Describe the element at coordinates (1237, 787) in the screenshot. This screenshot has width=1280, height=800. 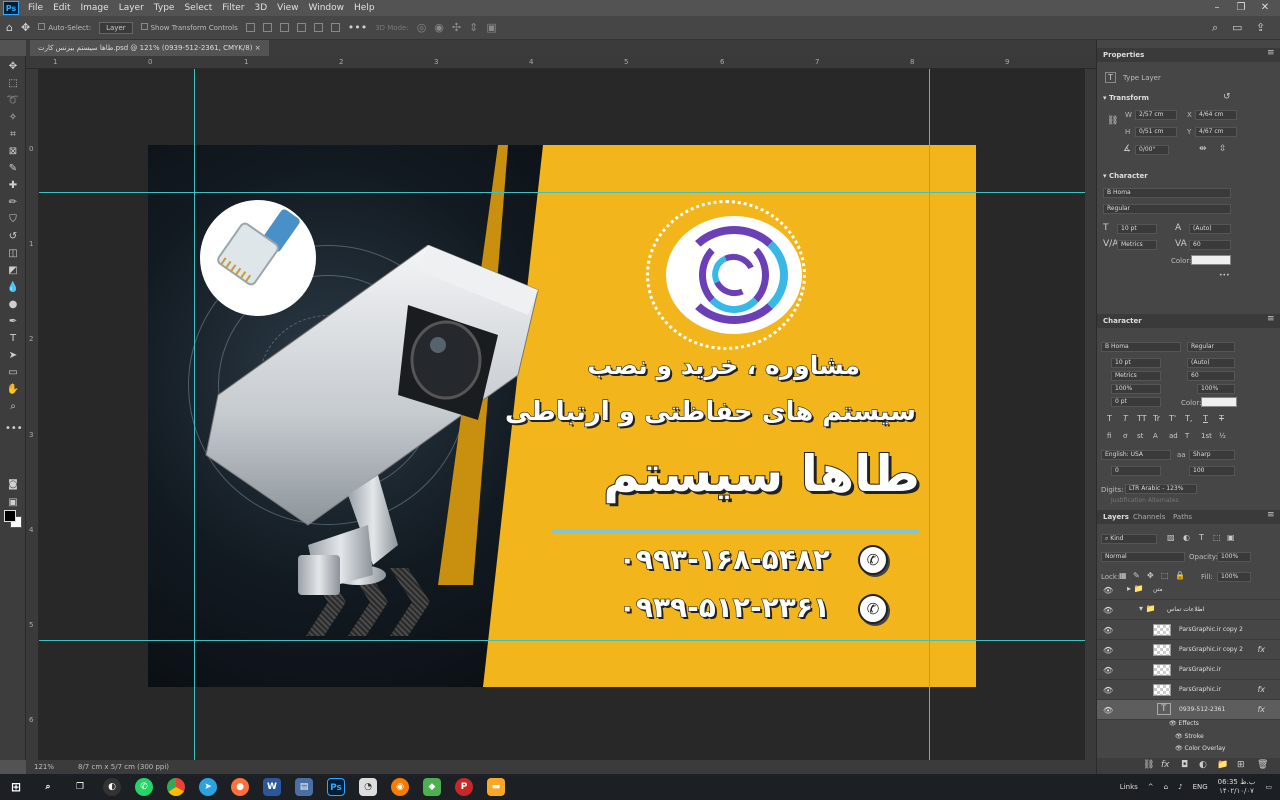
I see `clock: 06:35 ب.ظ ۱۴۰۲/۱۰/۰۷` at that location.